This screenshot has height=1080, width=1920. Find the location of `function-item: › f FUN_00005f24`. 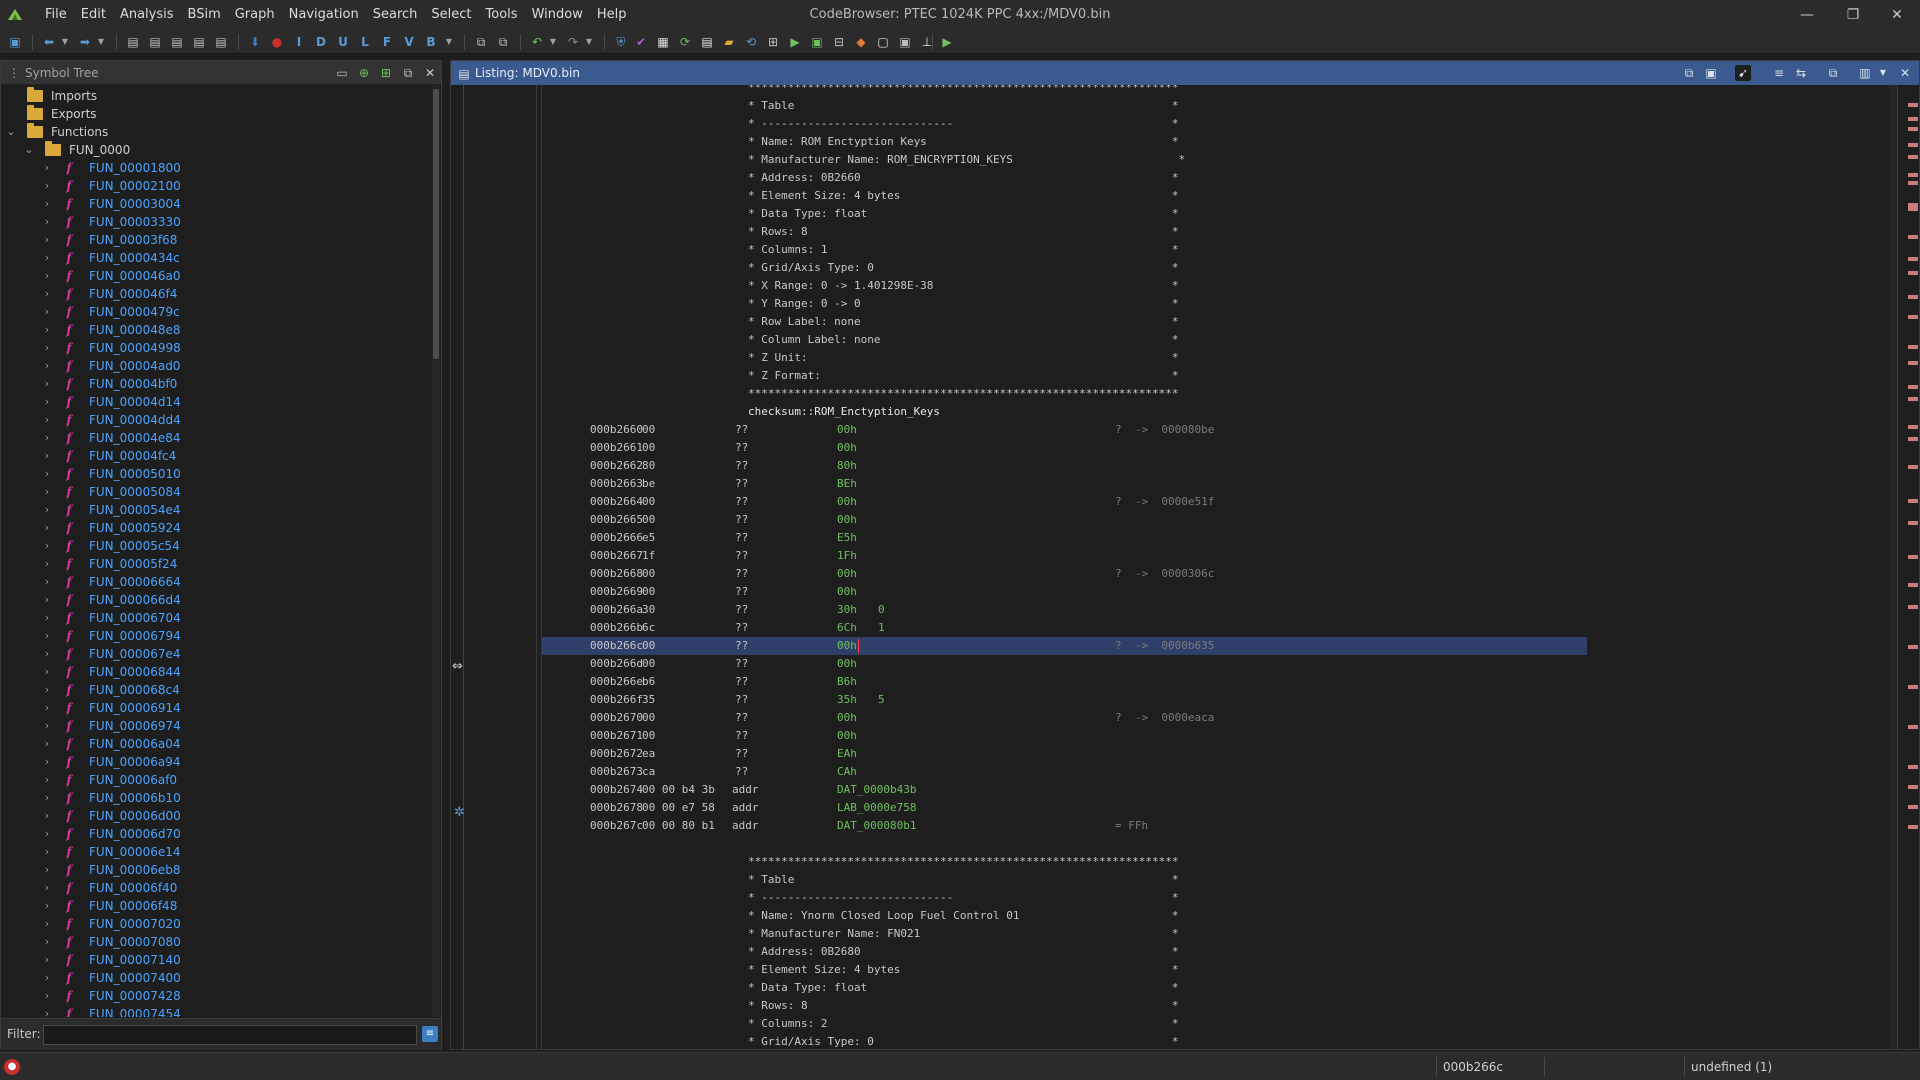

function-item: › f FUN_00005f24 is located at coordinates (211, 564).